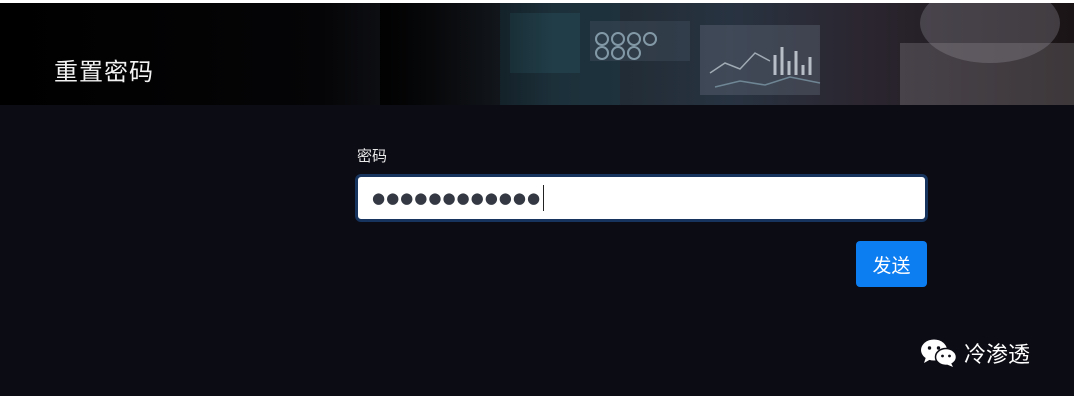 Image resolution: width=1080 pixels, height=401 pixels. Describe the element at coordinates (939, 353) in the screenshot. I see `wechat-icon` at that location.